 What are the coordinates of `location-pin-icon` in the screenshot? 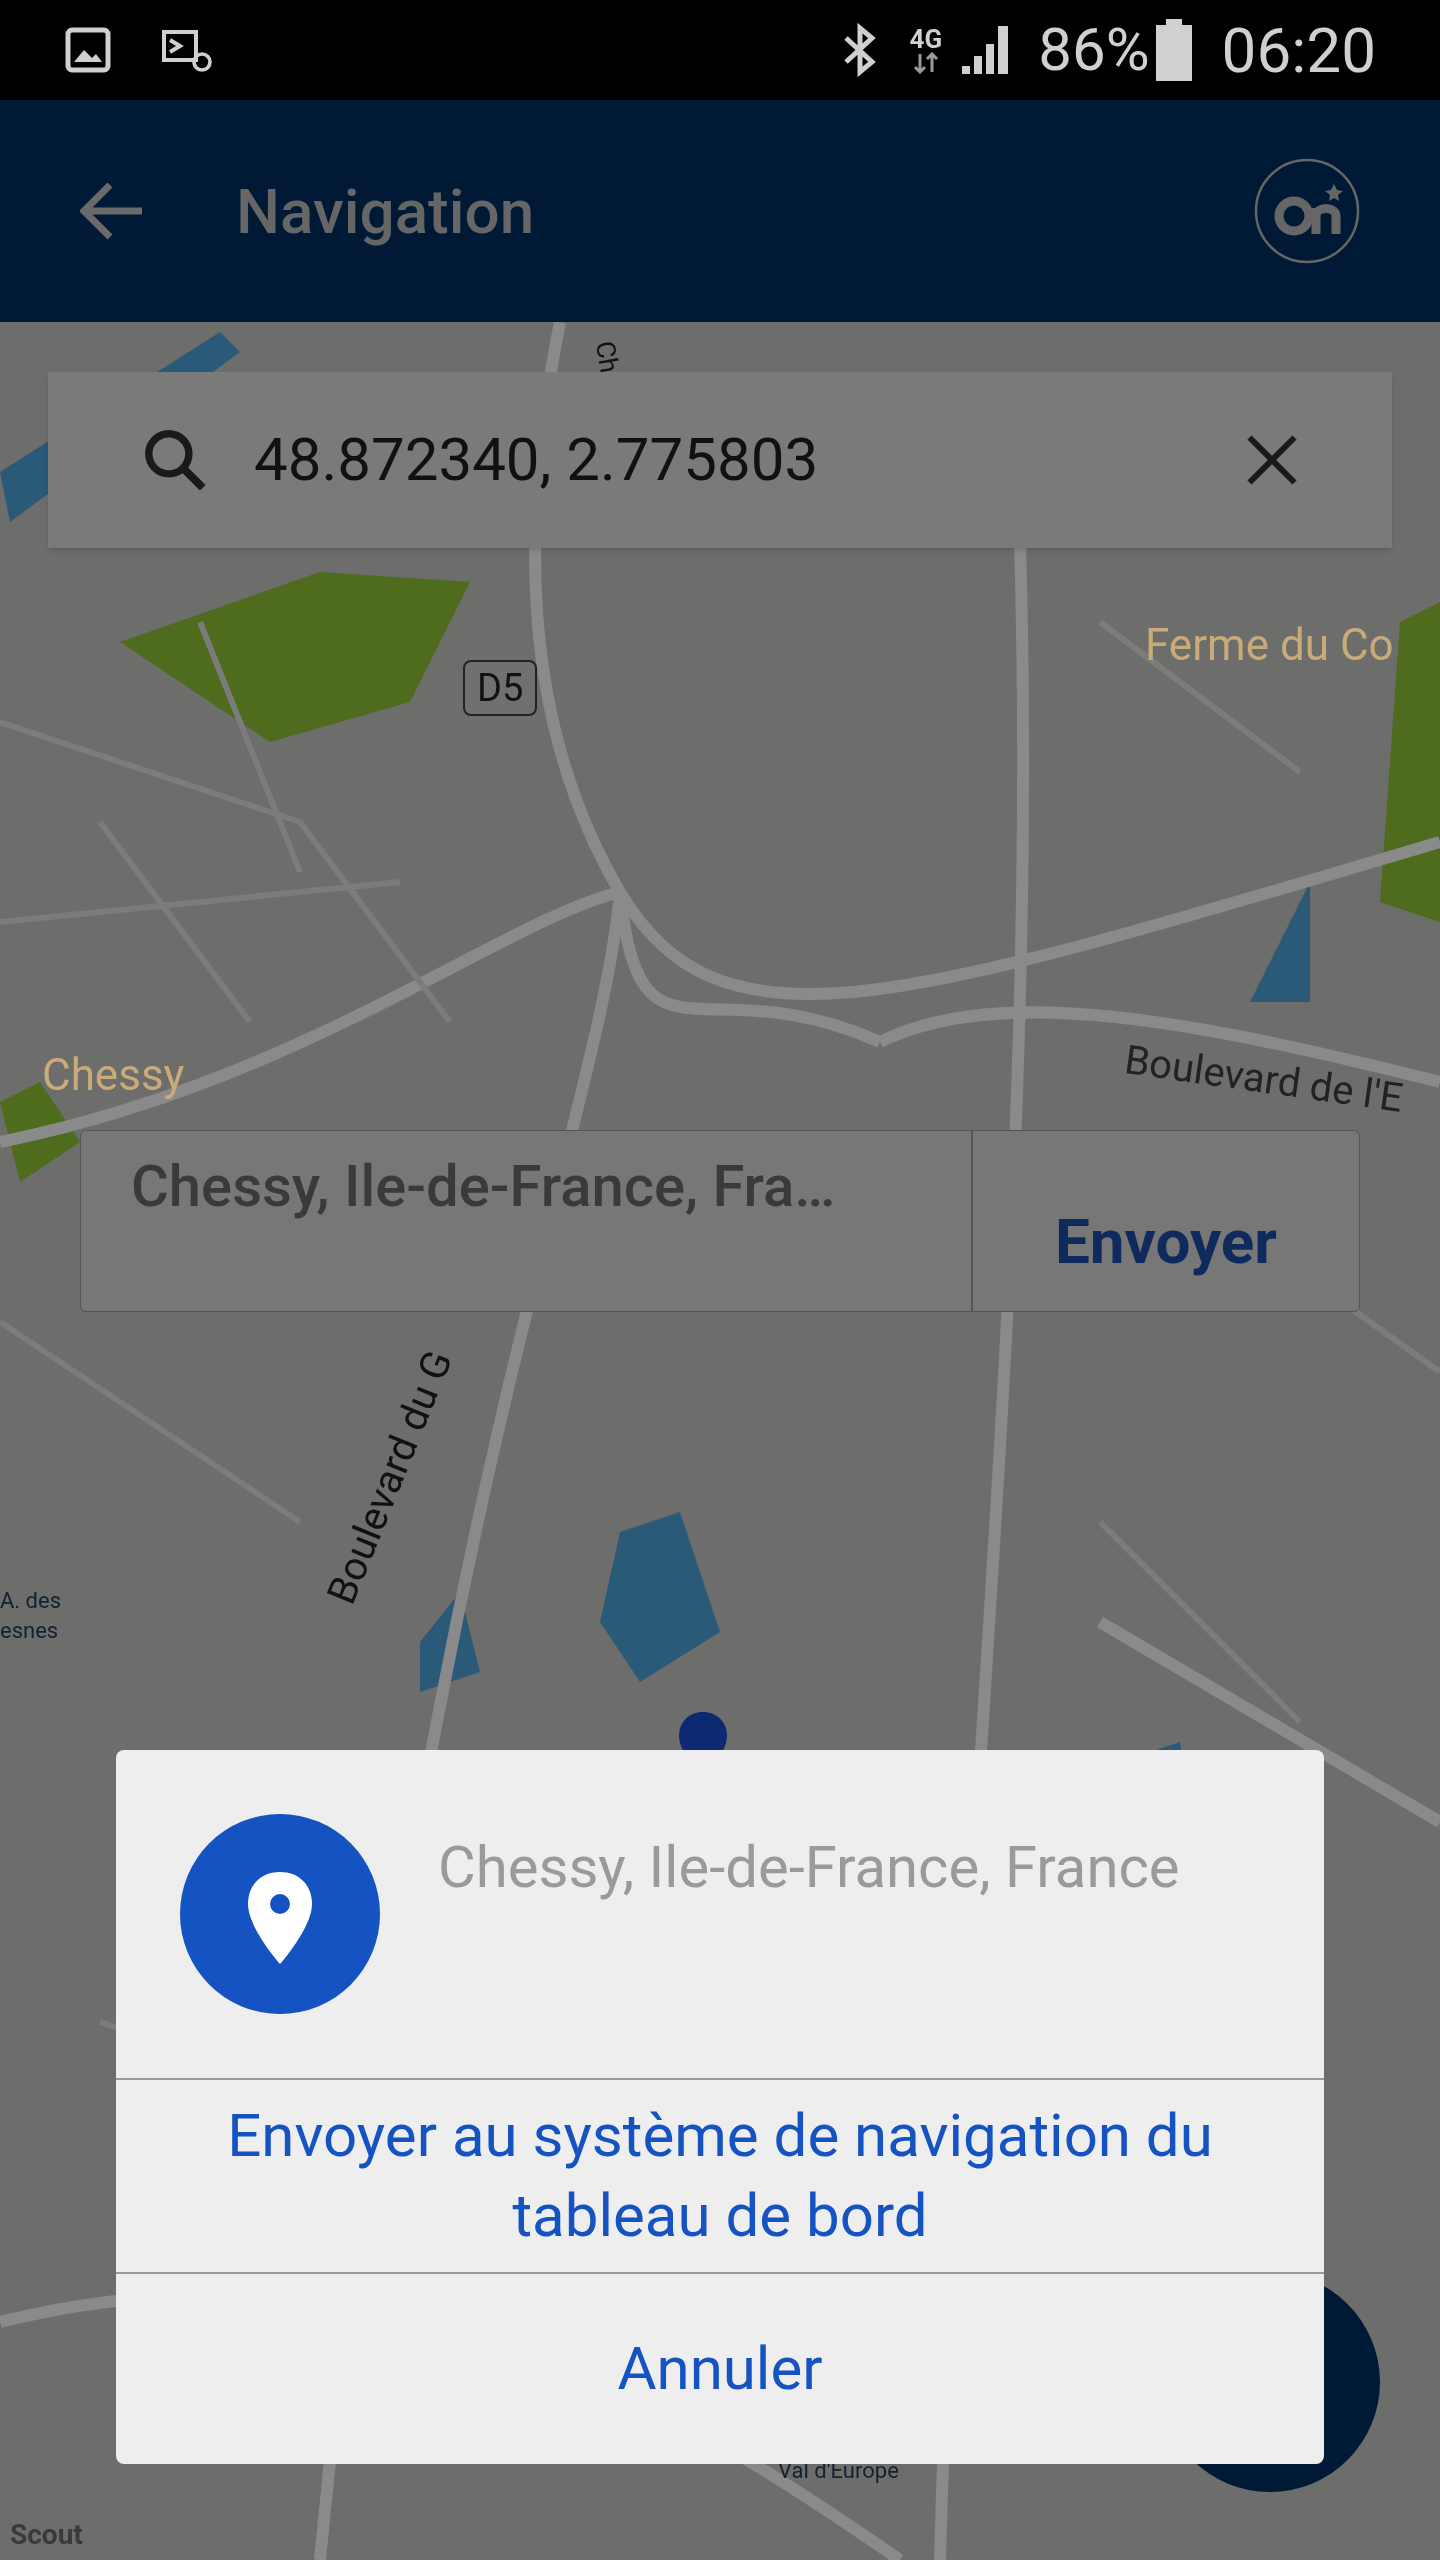 It's located at (280, 1914).